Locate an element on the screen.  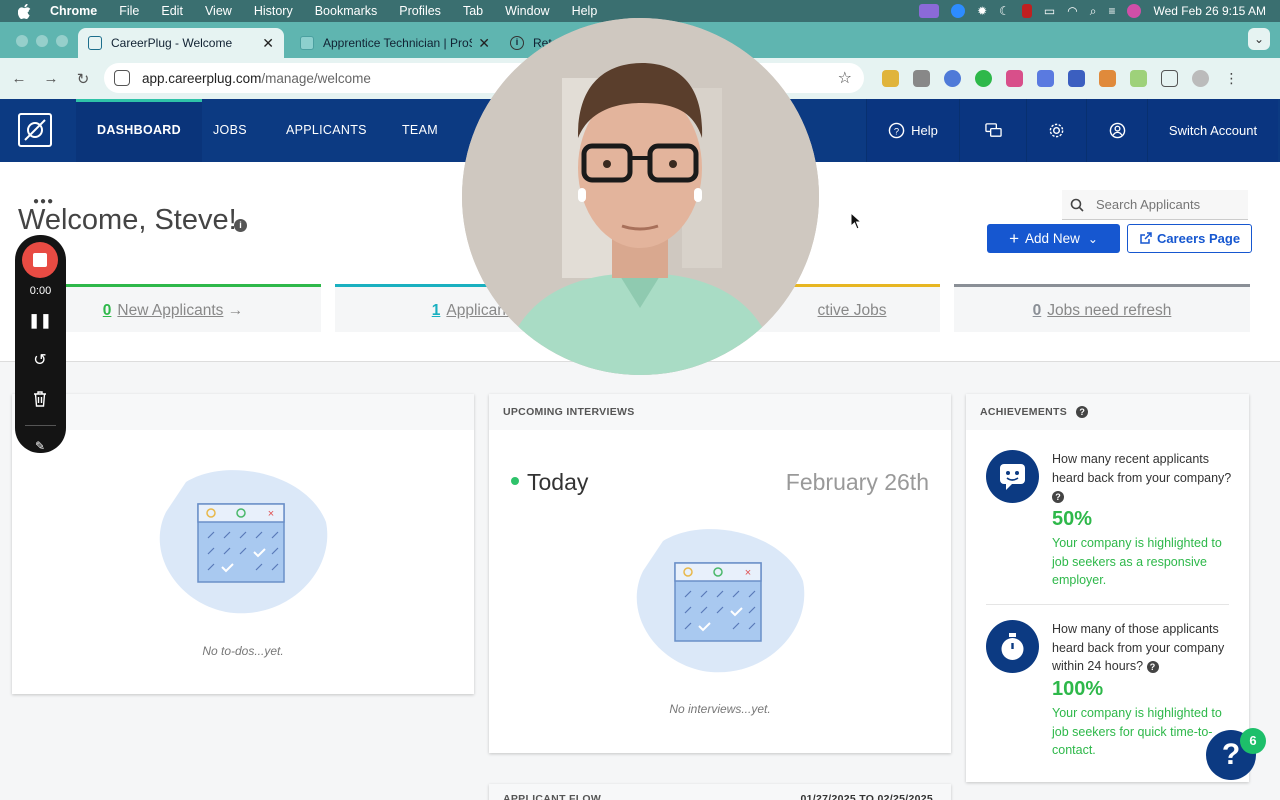
spotlight-icon: ⌕ is located at coordinates (1093, 11).